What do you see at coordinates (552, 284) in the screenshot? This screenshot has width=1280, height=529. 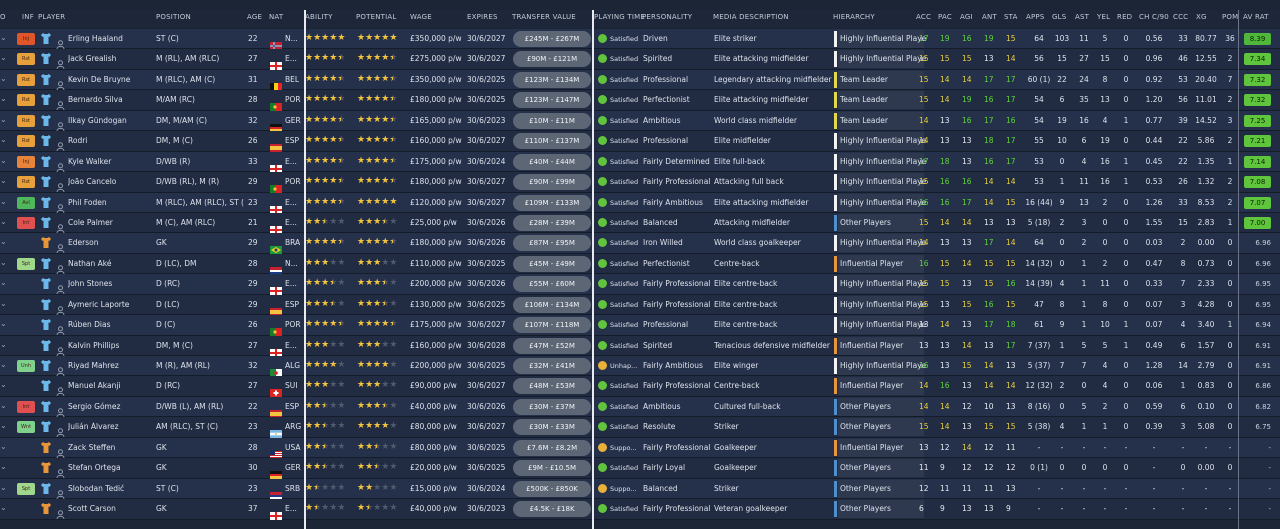 I see `transfer-value-pill: £55M - £60M` at bounding box center [552, 284].